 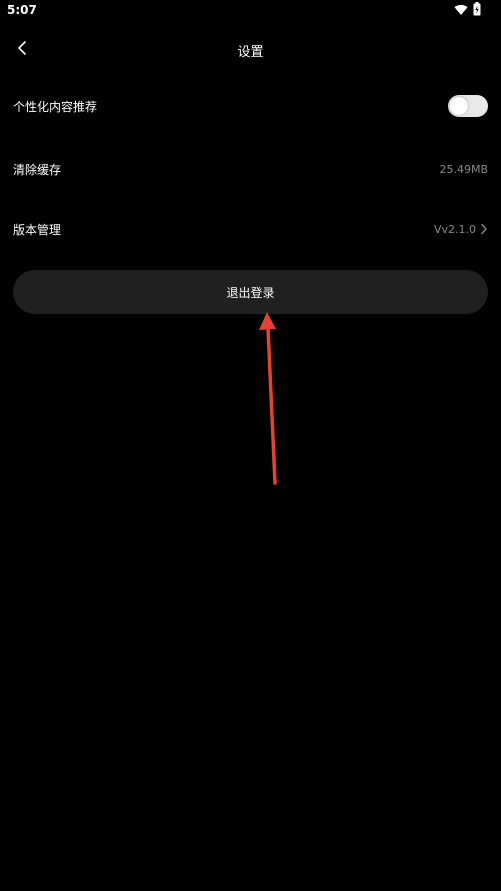 I want to click on setting-row-version: 版本管理 Vv2.1.0, so click(x=250, y=229).